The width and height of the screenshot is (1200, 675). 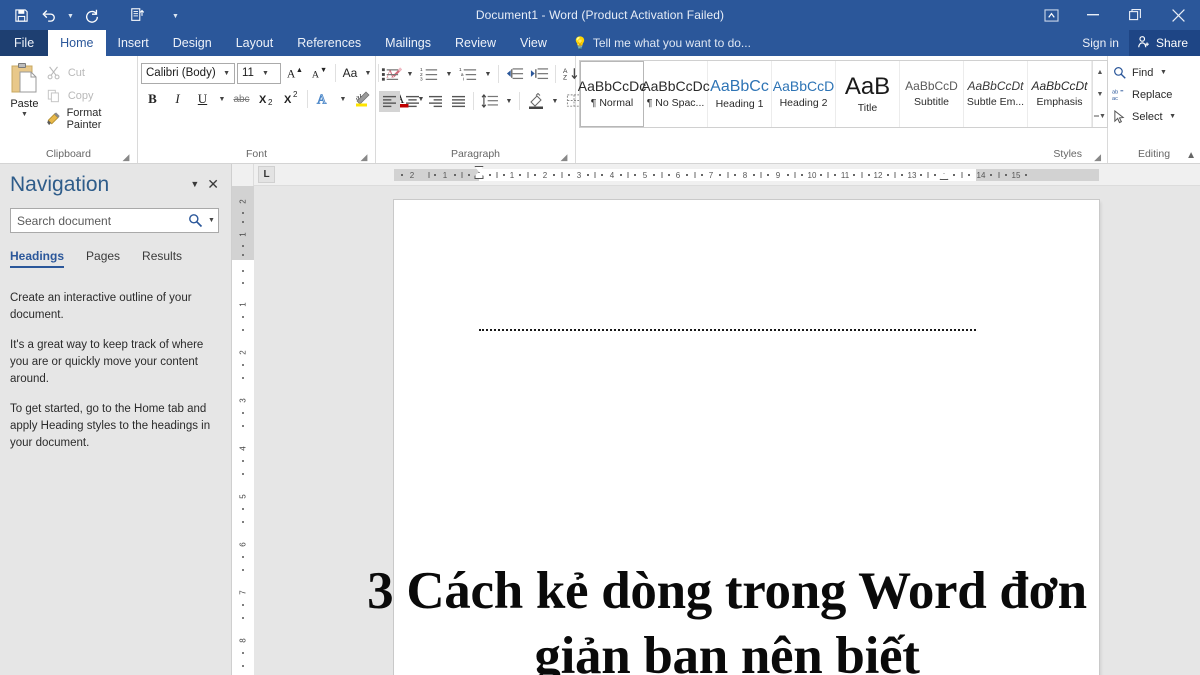 What do you see at coordinates (429, 74) in the screenshot?
I see `numbering-button: 123` at bounding box center [429, 74].